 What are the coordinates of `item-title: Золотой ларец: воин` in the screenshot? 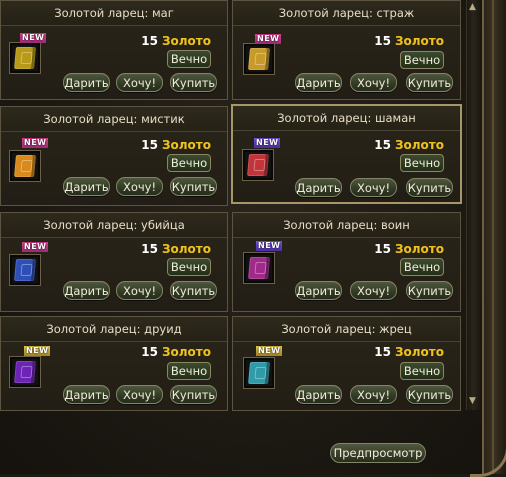 It's located at (346, 225).